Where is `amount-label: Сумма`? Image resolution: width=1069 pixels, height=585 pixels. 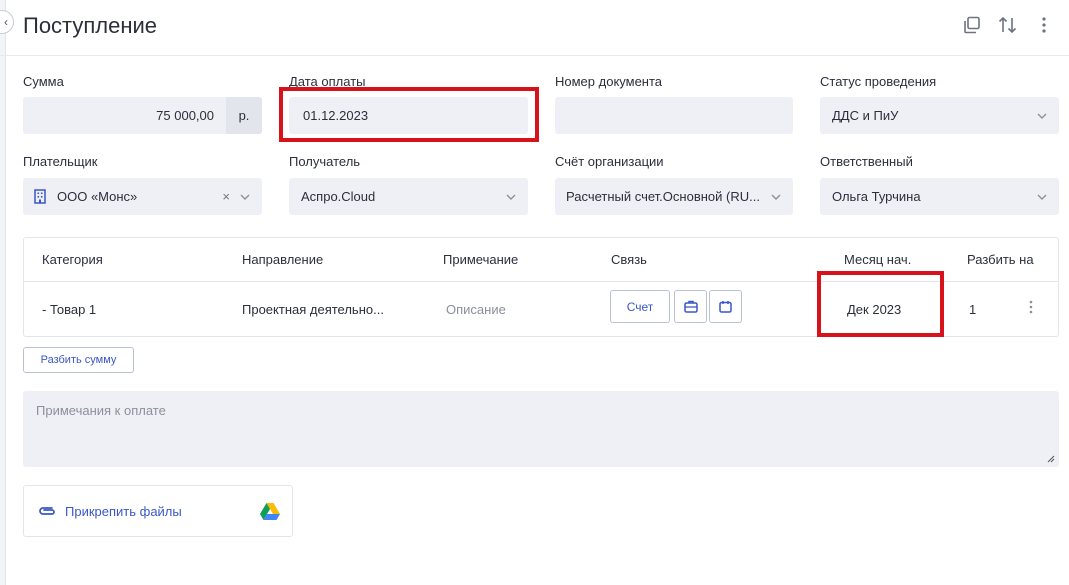 amount-label: Сумма is located at coordinates (43, 81).